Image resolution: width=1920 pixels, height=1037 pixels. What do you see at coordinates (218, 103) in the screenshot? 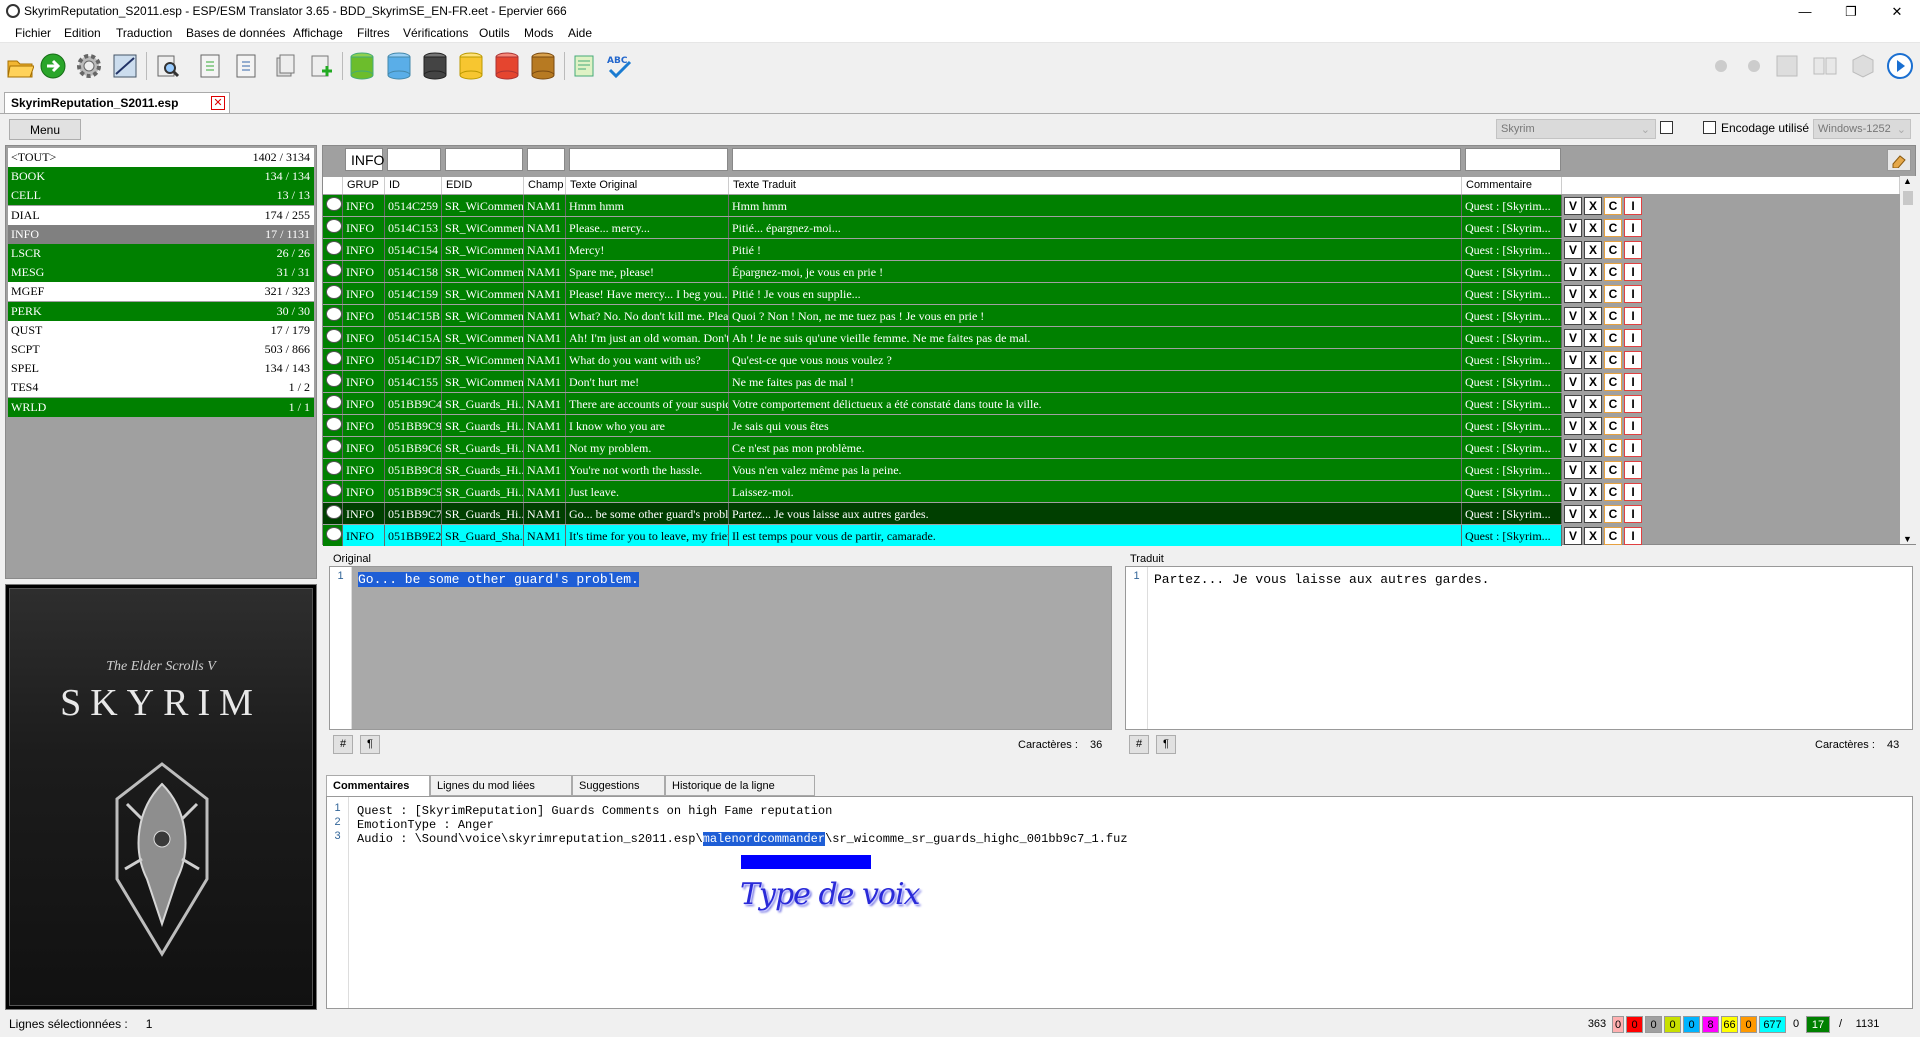
I see `close-tab-icon: ✕` at bounding box center [218, 103].